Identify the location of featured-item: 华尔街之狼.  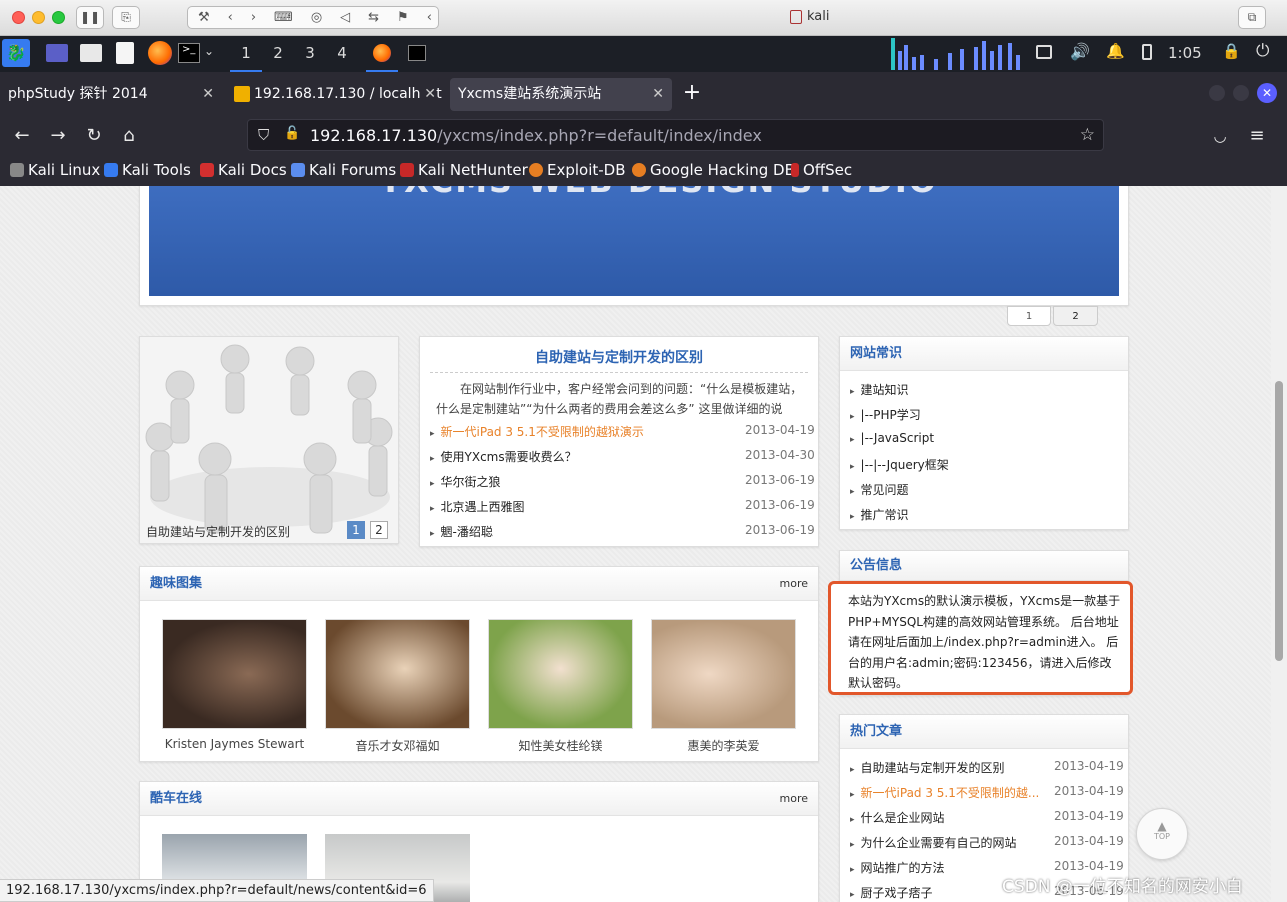
(465, 481).